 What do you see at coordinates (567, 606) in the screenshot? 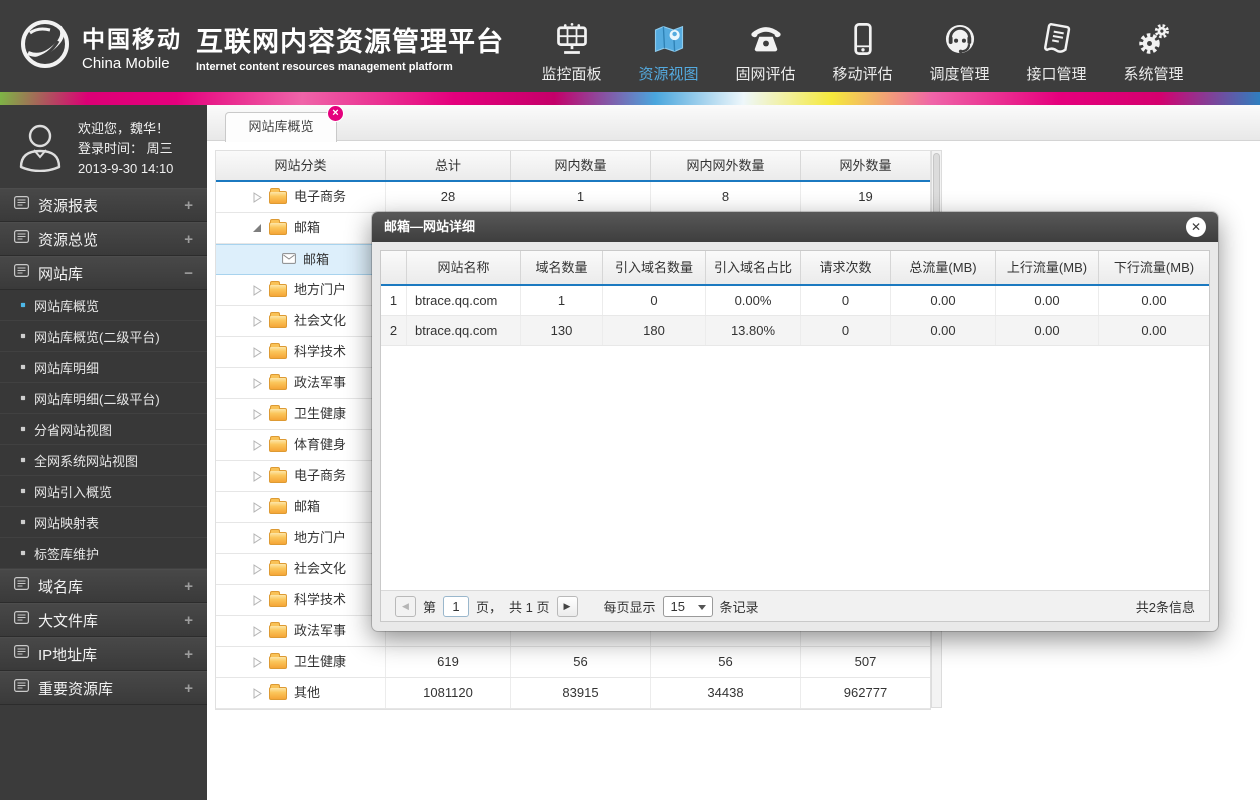
I see `next-page-button: ▶` at bounding box center [567, 606].